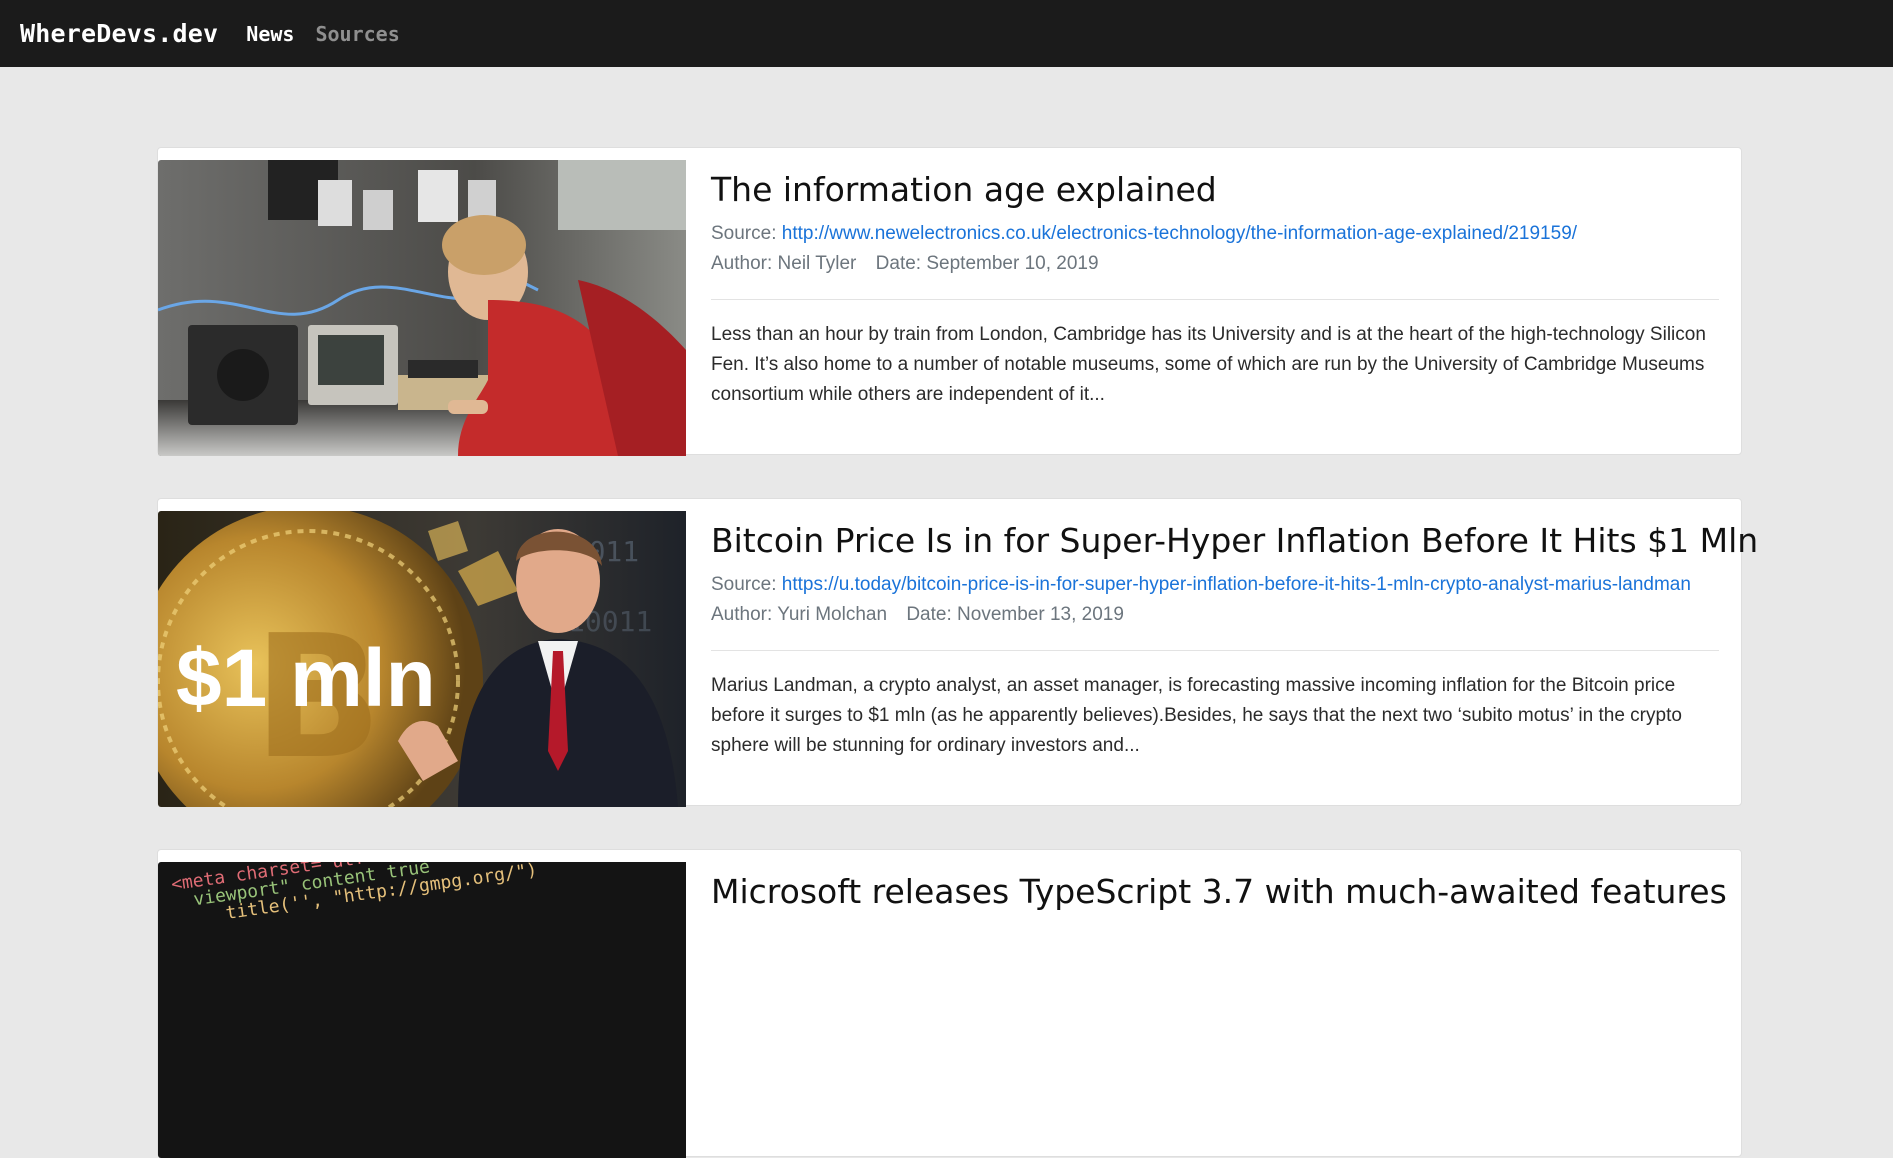  I want to click on article-title: The information age explained, so click(1215, 190).